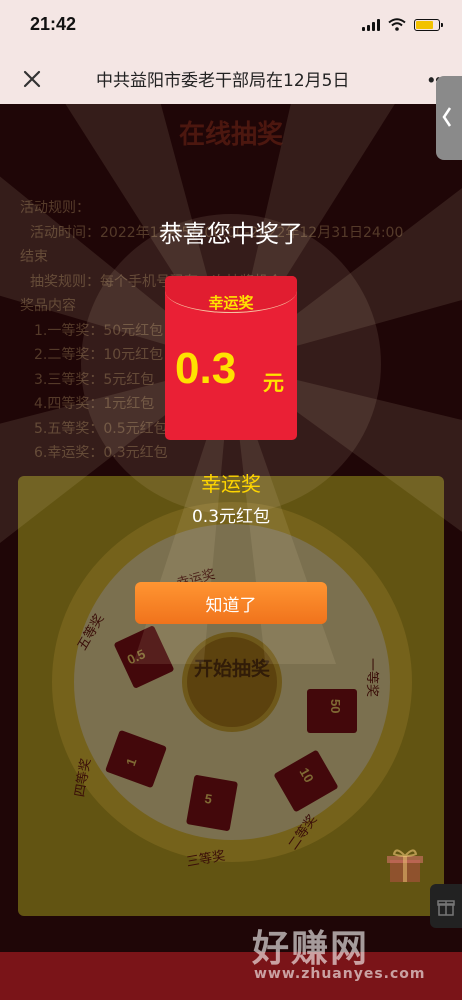 Image resolution: width=462 pixels, height=1000 pixels. I want to click on page-title-bar: 中共益阳市委老干部局在12月5日, so click(223, 80).